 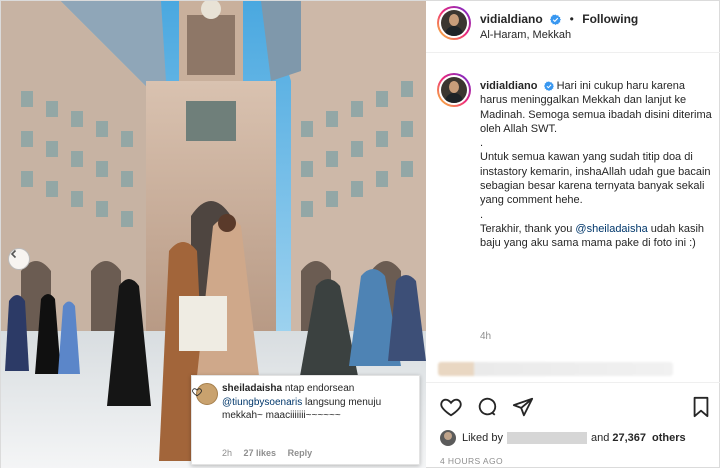 I want to click on comment-likes: 27 likes, so click(x=260, y=453).